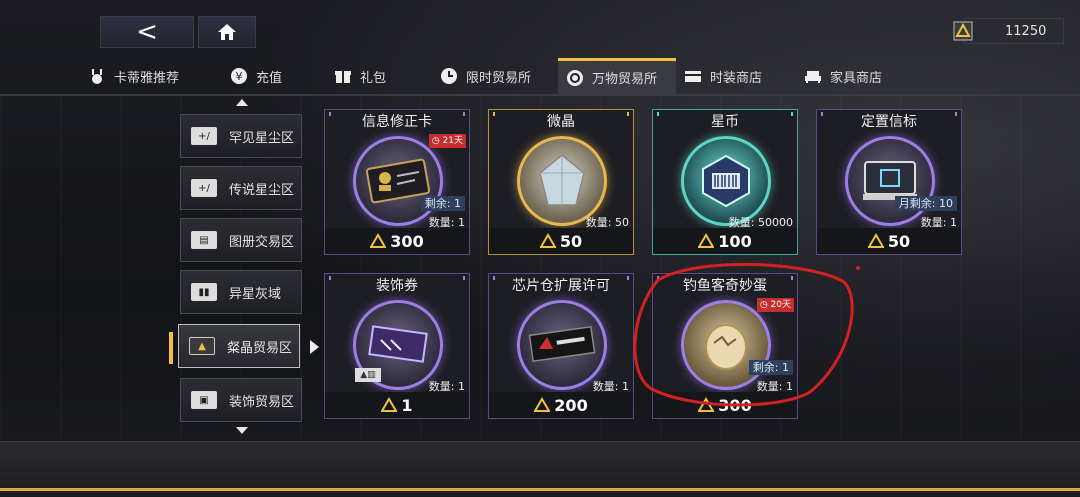 The image size is (1080, 497). I want to click on tab-label: 时装商店, so click(736, 78).